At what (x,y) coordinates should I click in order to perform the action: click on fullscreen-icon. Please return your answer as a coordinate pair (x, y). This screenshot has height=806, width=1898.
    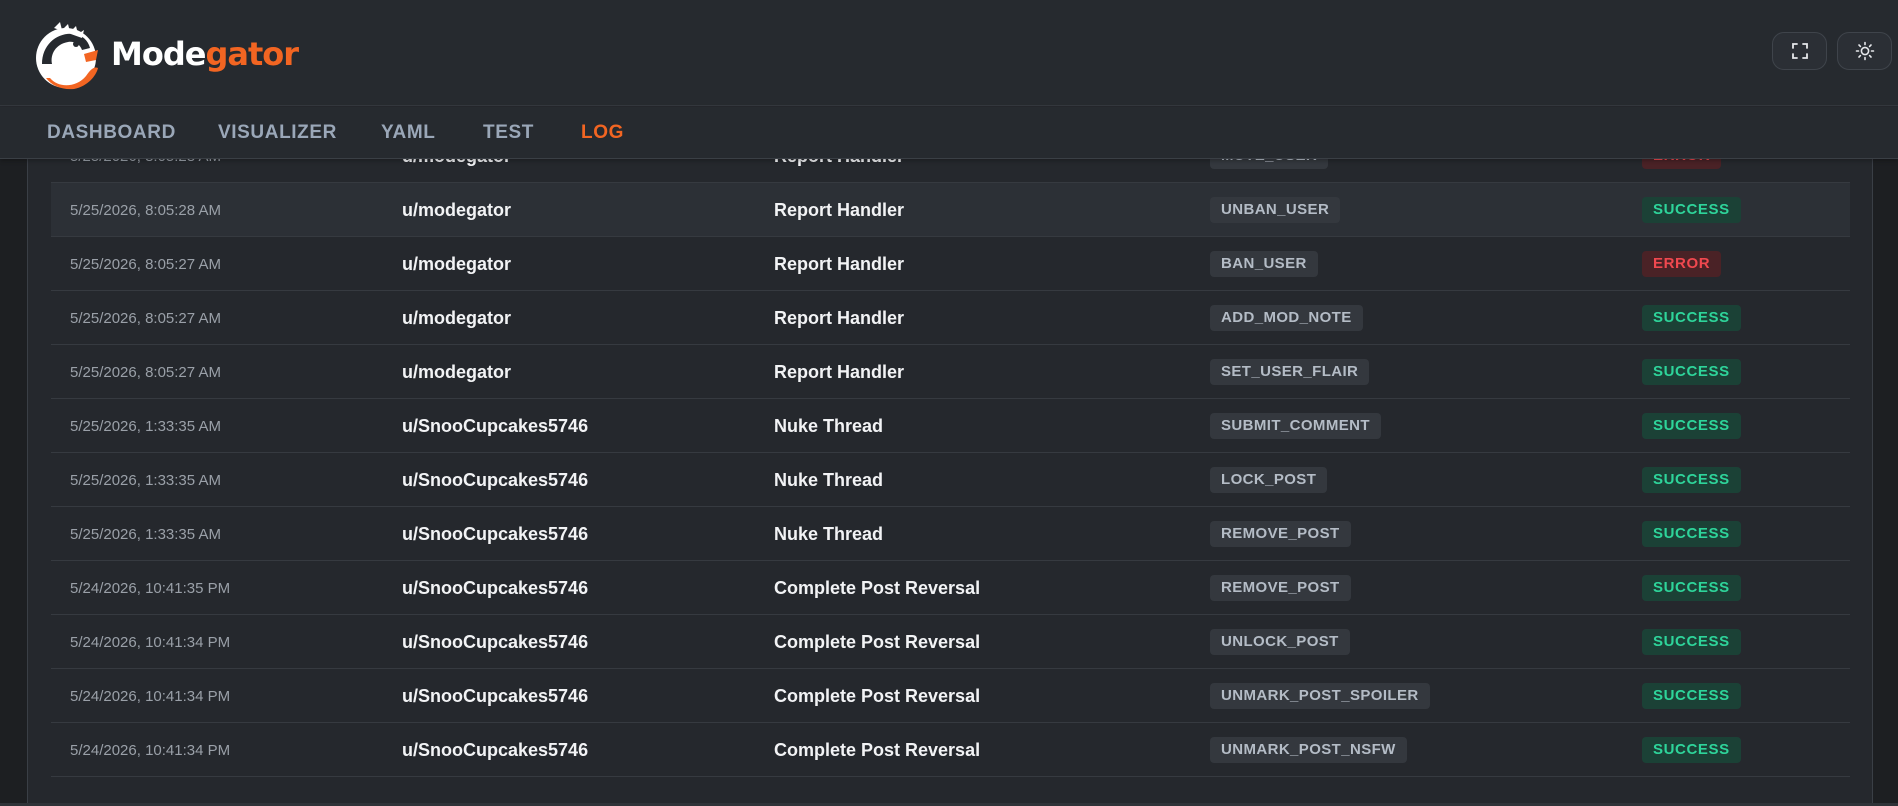
    Looking at the image, I should click on (1799, 51).